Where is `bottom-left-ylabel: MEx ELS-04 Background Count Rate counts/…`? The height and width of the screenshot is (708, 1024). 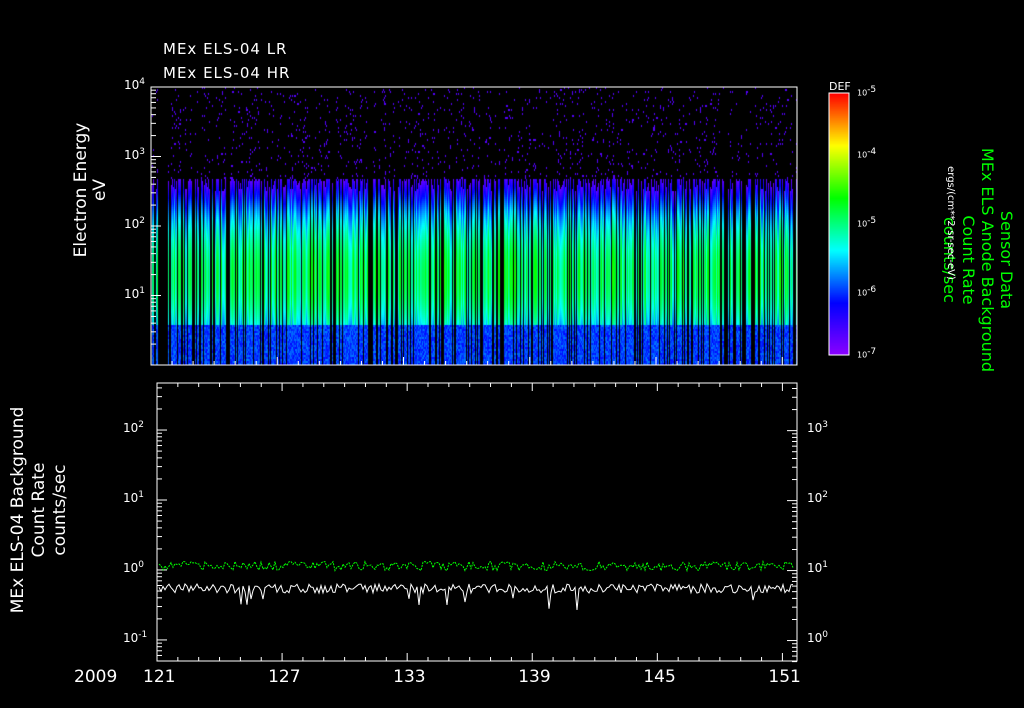
bottom-left-ylabel: MEx ELS-04 Background Count Rate counts/… is located at coordinates (39, 510).